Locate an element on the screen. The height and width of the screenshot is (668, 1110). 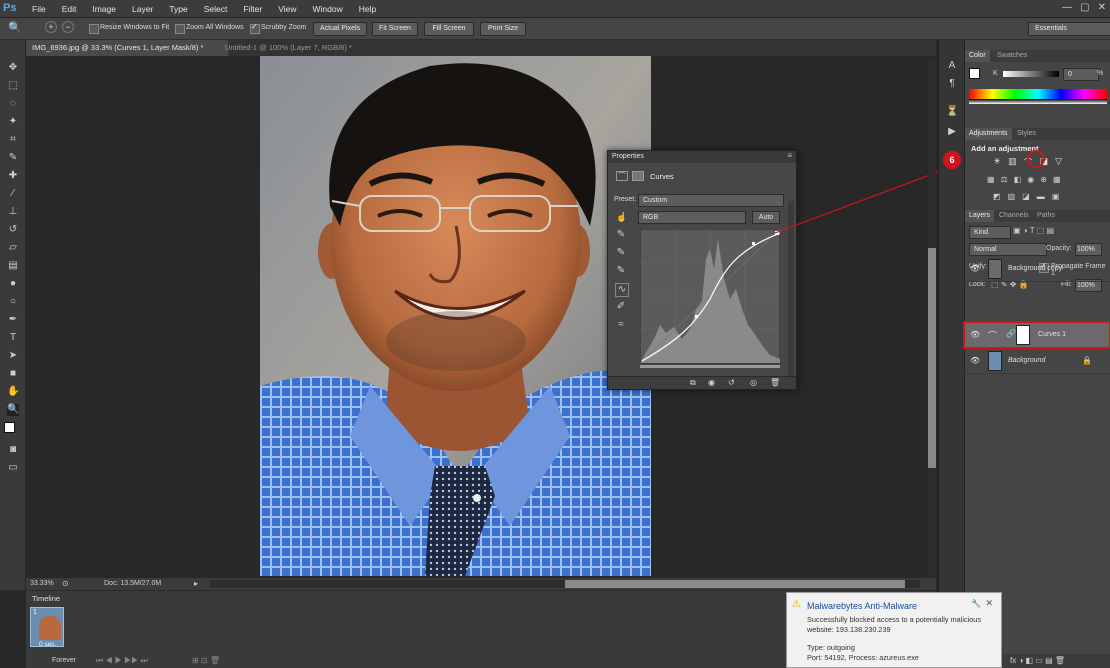
properties-titlebar: Properties ≡ is located at coordinates (702, 157).